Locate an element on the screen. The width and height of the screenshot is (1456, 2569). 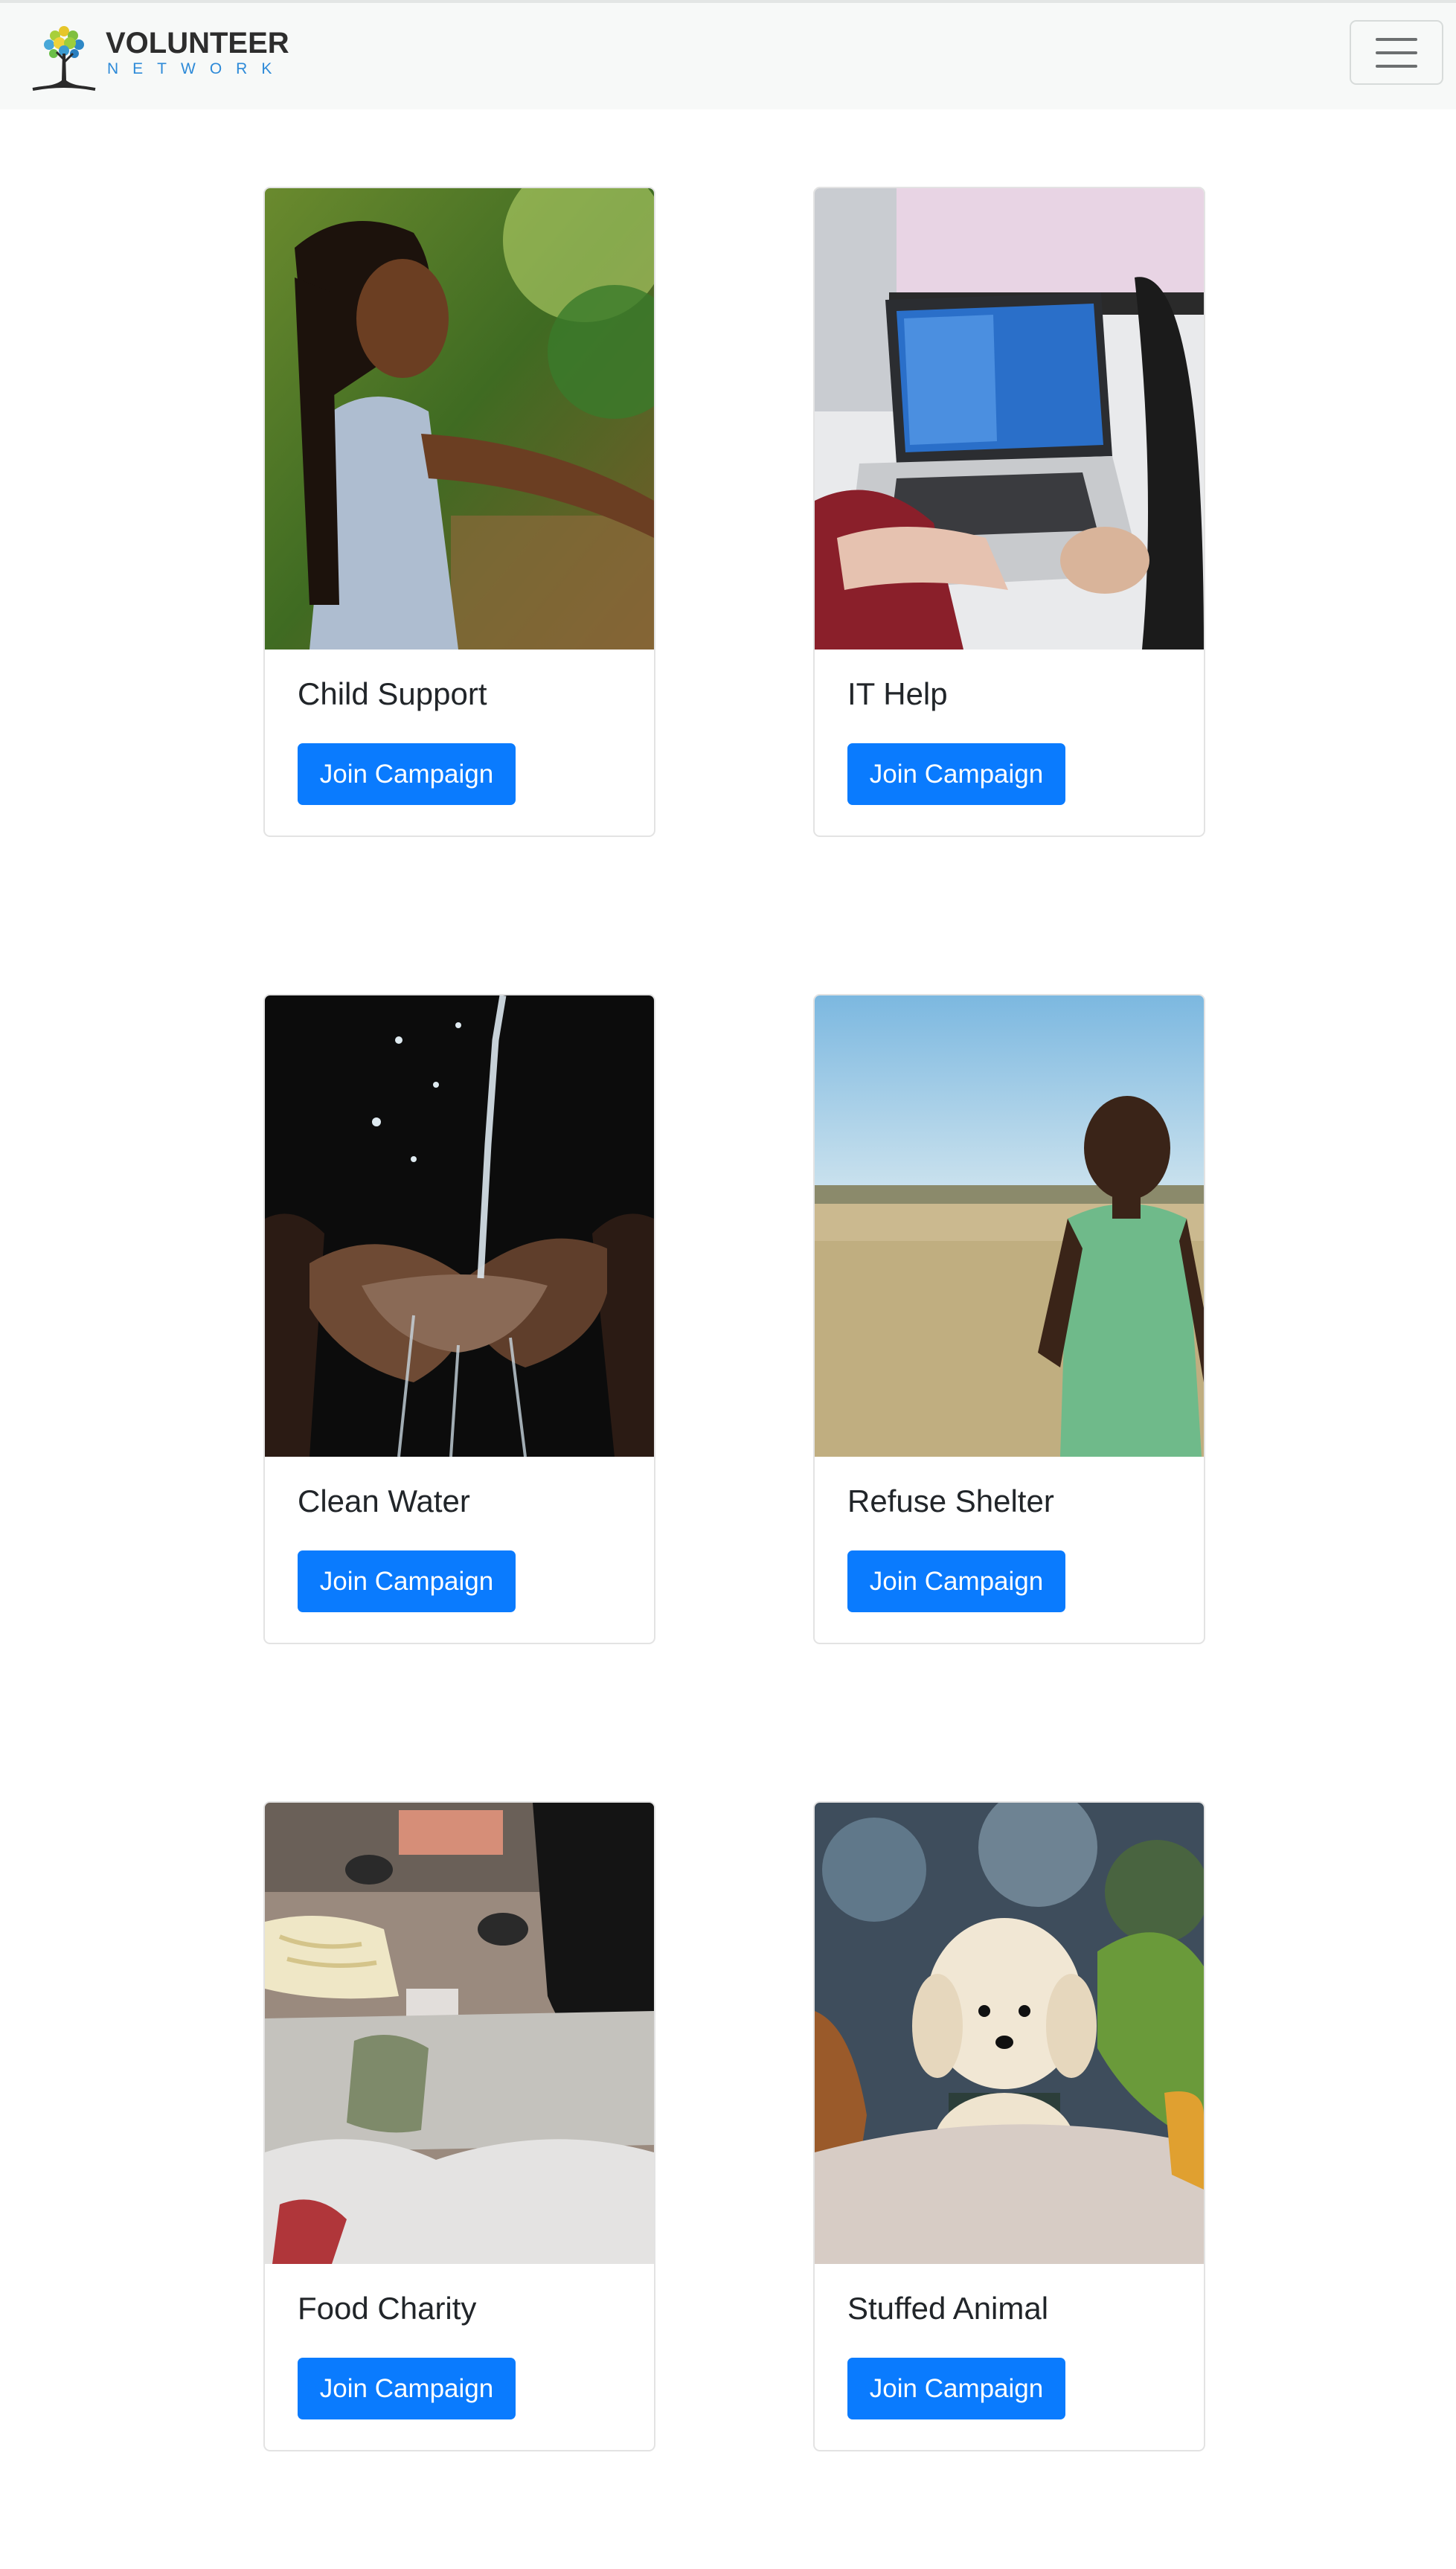
brand-title: VOLUNTEER is located at coordinates (197, 43).